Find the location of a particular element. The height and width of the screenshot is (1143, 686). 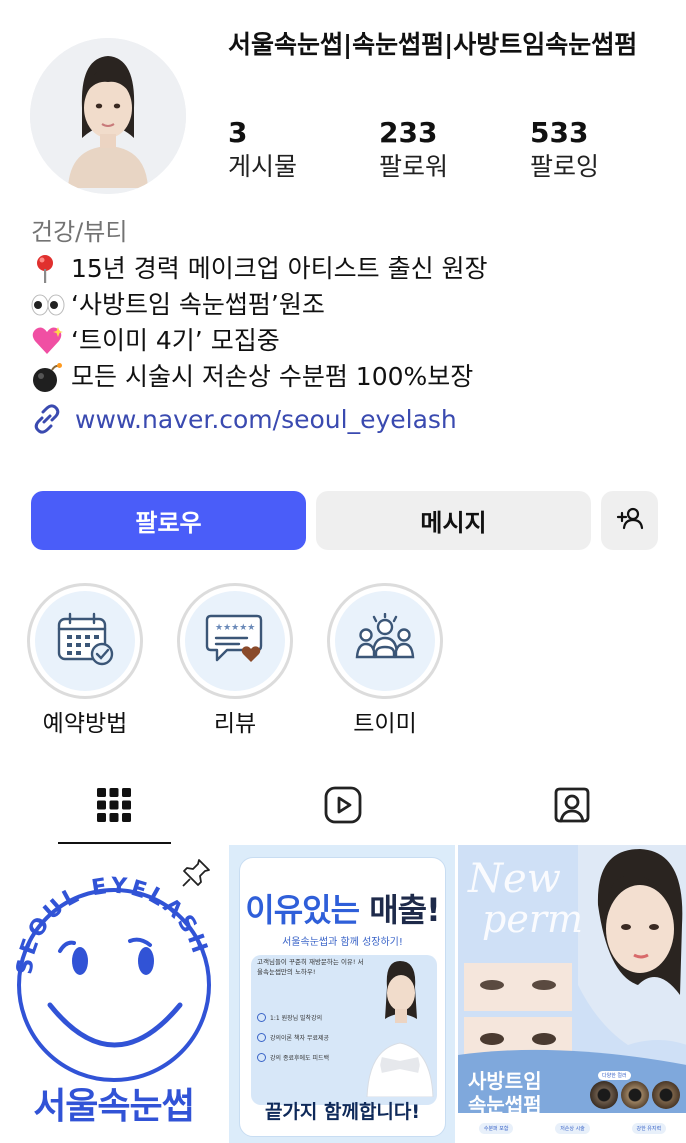

post-heading-line: 사방트임 is located at coordinates (505, 1081).